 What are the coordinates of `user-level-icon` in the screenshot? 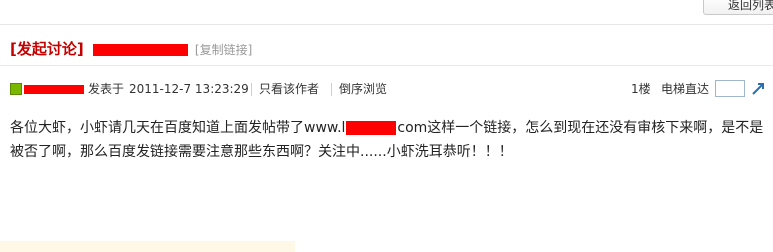 It's located at (16, 89).